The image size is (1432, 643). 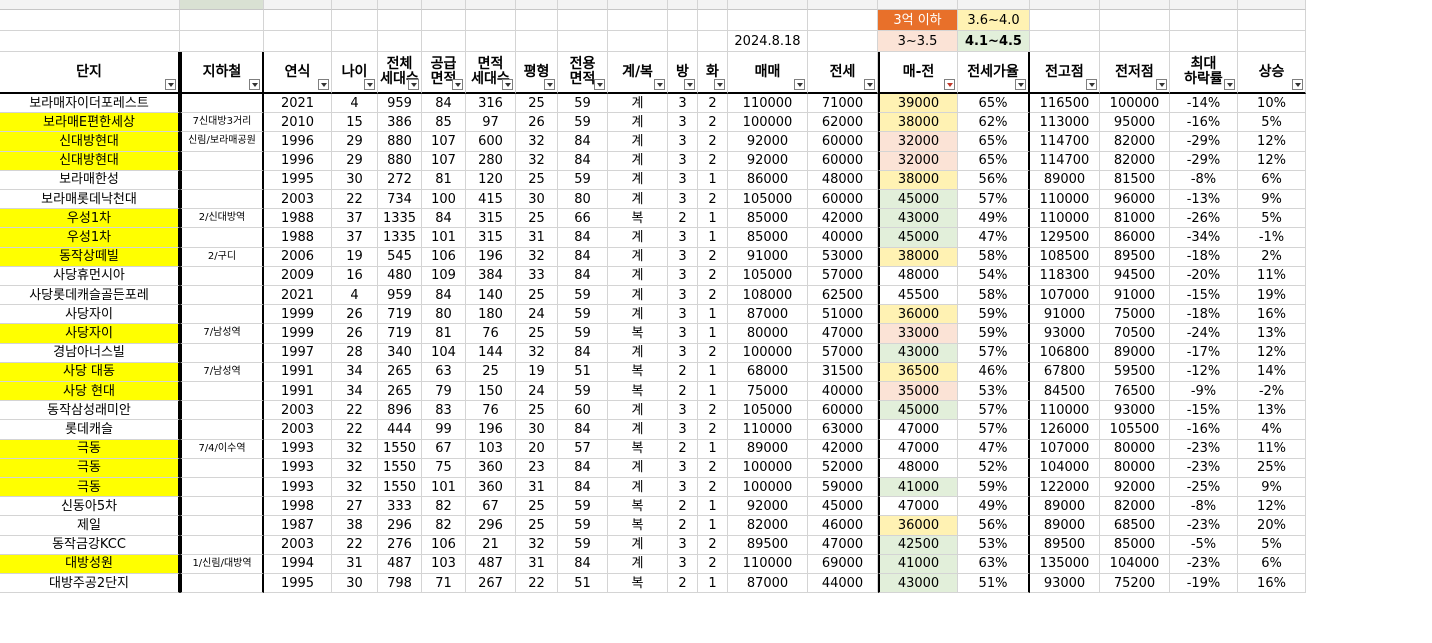 I want to click on complex-name-cell: 우성1차, so click(x=90, y=219).